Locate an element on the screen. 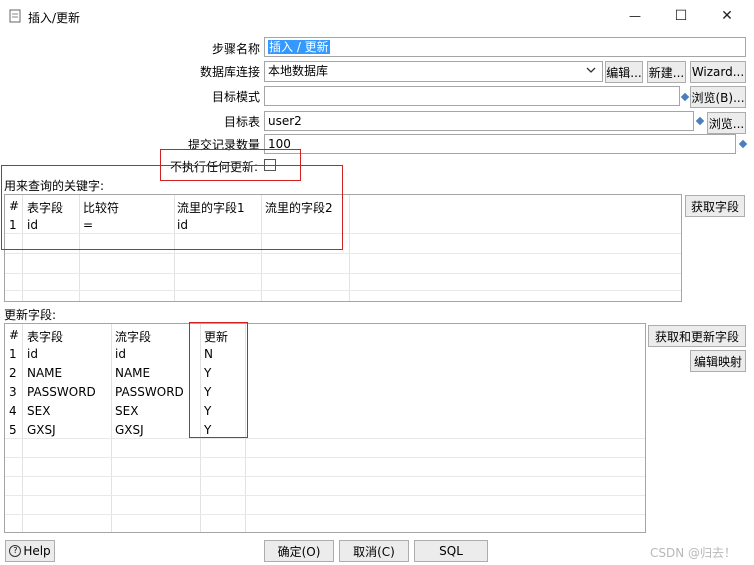 This screenshot has height=565, width=754. help-button: ? Help is located at coordinates (30, 551).